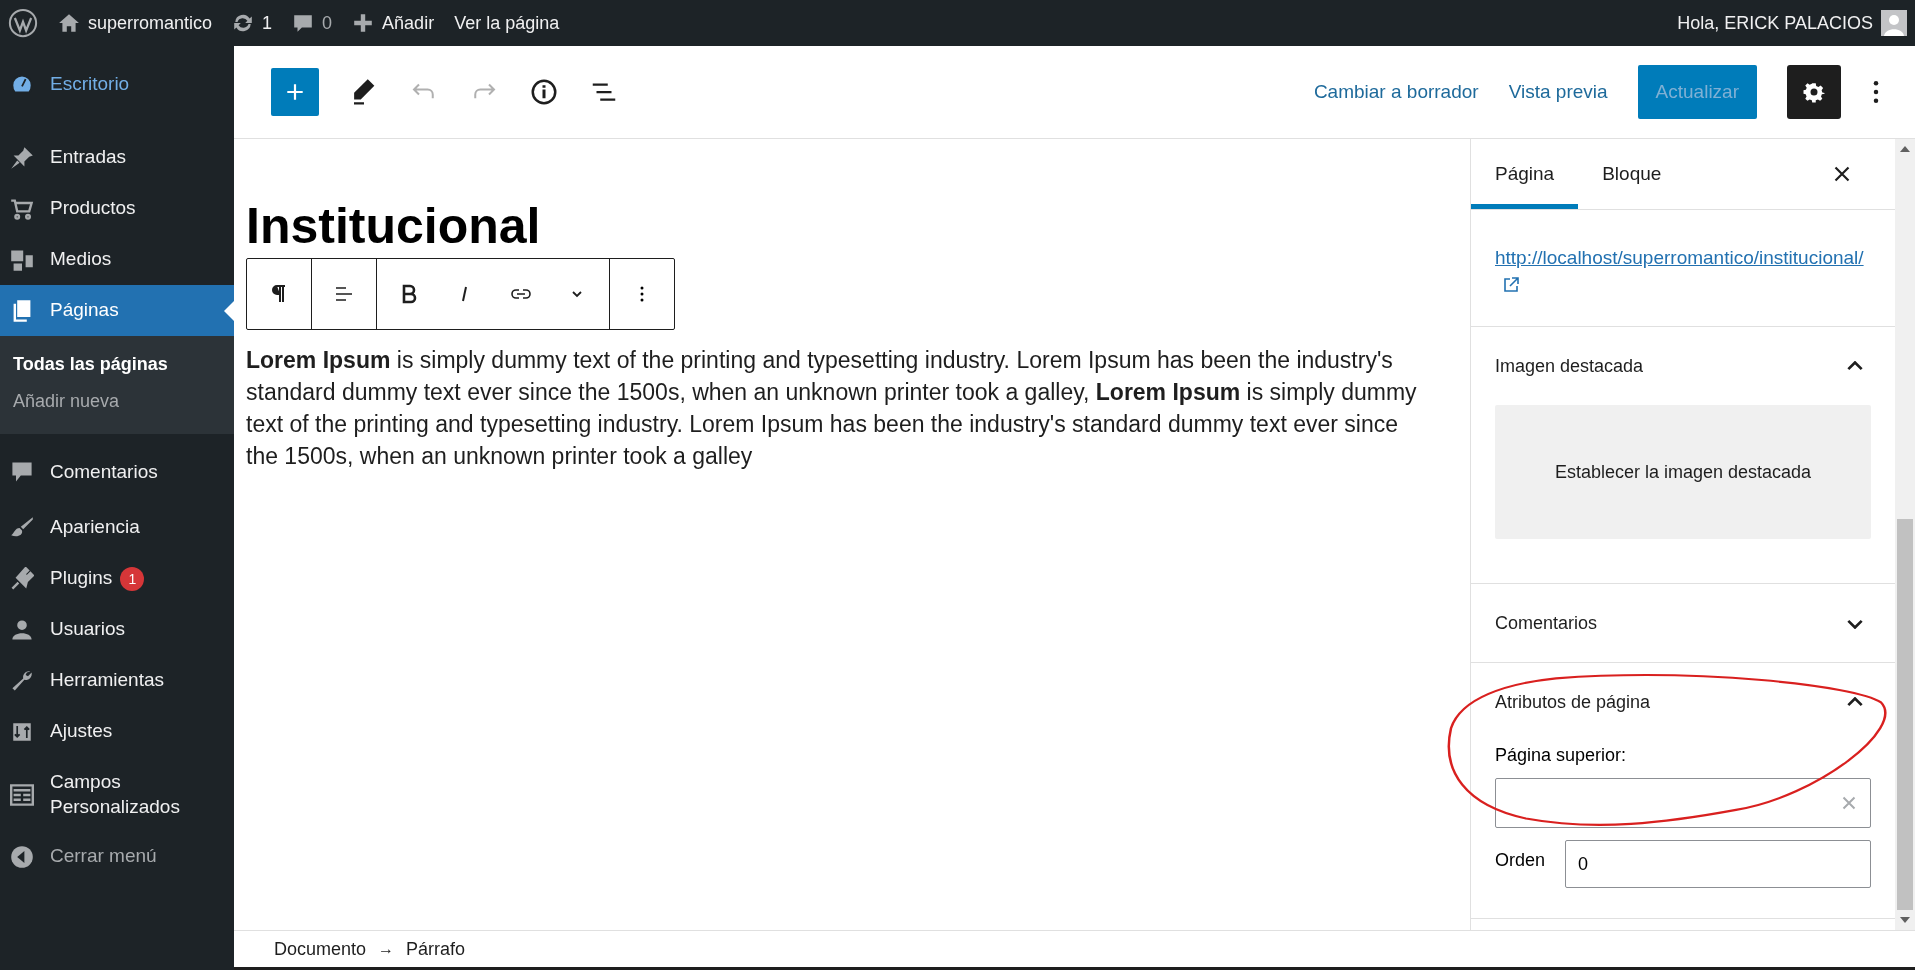  Describe the element at coordinates (117, 795) in the screenshot. I see `menu-item: Campos Personalizados` at that location.